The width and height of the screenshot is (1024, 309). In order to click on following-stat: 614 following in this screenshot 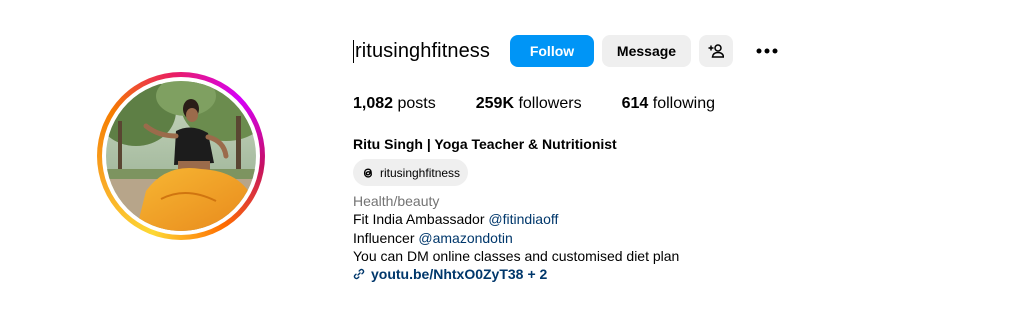, I will do `click(668, 104)`.